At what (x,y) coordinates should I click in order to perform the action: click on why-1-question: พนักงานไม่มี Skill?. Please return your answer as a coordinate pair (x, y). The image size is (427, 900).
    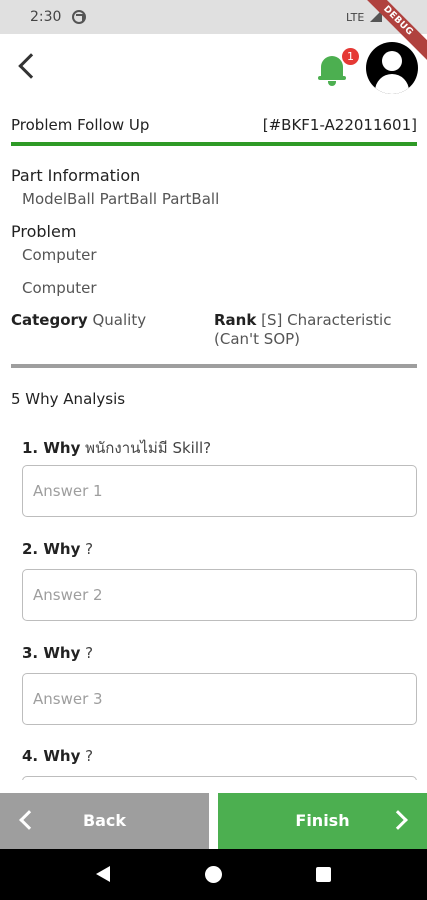
    Looking at the image, I should click on (148, 448).